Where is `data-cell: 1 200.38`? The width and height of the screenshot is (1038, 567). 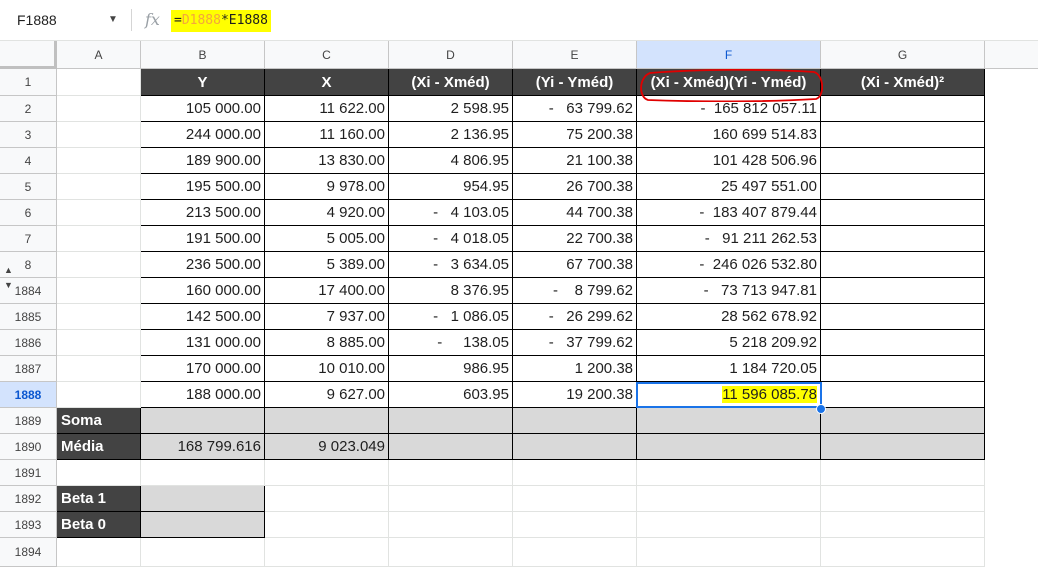 data-cell: 1 200.38 is located at coordinates (575, 369).